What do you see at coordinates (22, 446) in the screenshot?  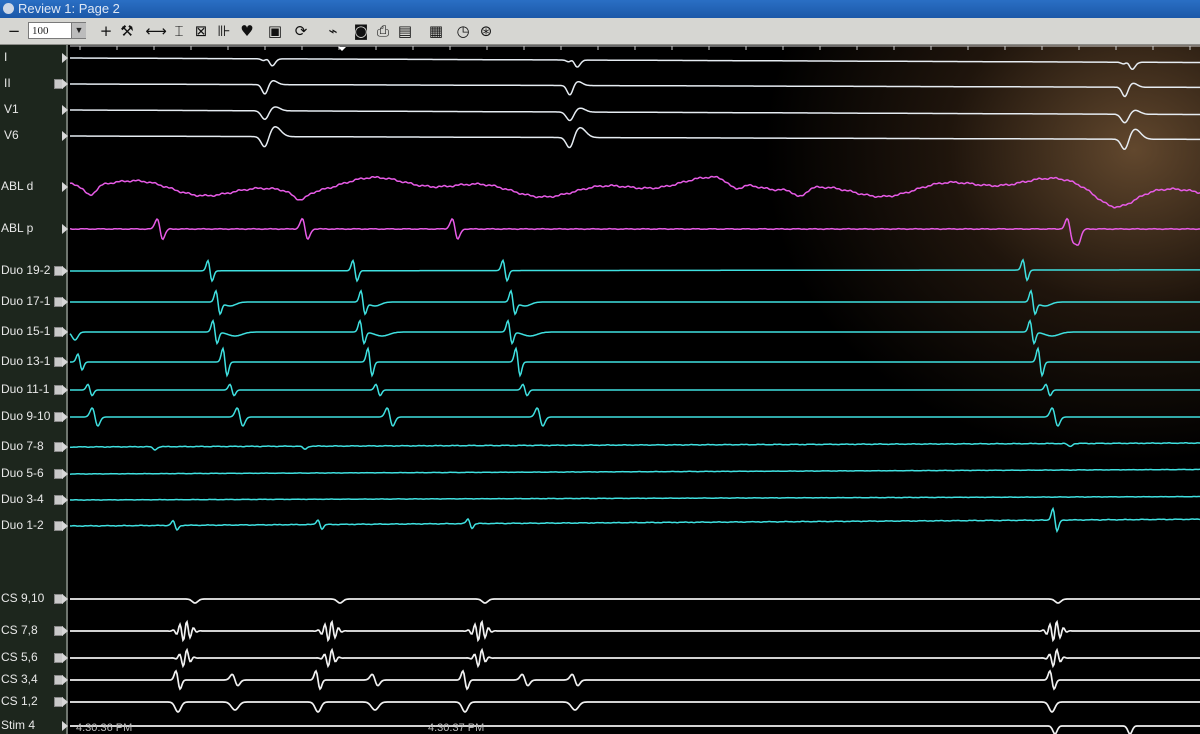 I see `channel-label-duo-7-8: Duo 7-8` at bounding box center [22, 446].